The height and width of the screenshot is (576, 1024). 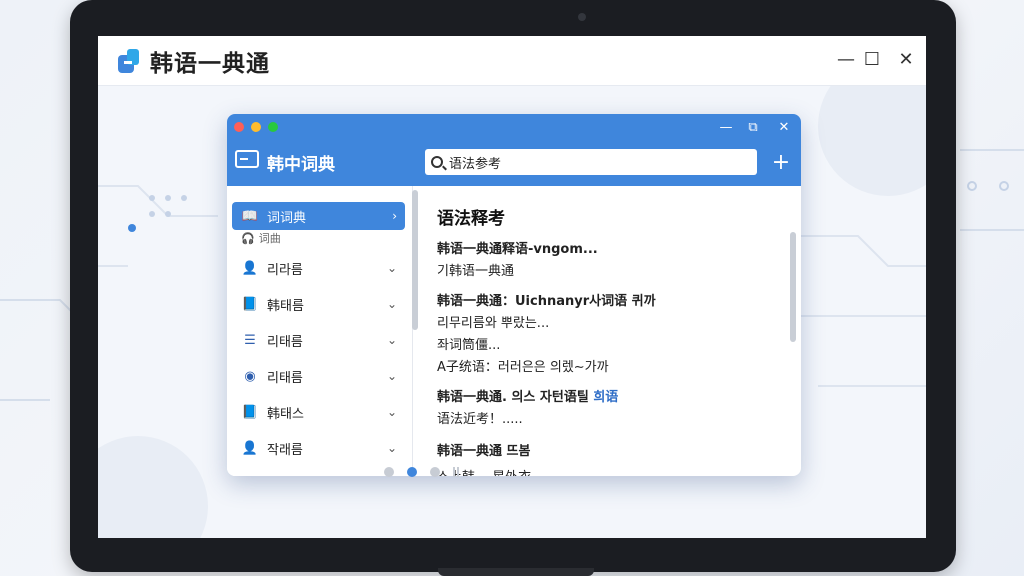 I want to click on entry-line: A子统语：러러은은 의렜∼가까, so click(x=523, y=367).